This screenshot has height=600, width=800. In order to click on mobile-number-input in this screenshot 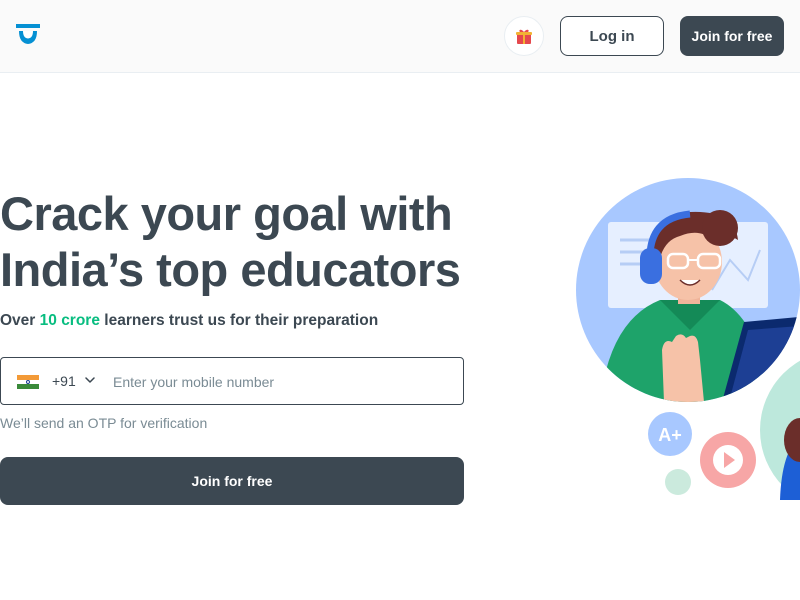, I will do `click(283, 382)`.